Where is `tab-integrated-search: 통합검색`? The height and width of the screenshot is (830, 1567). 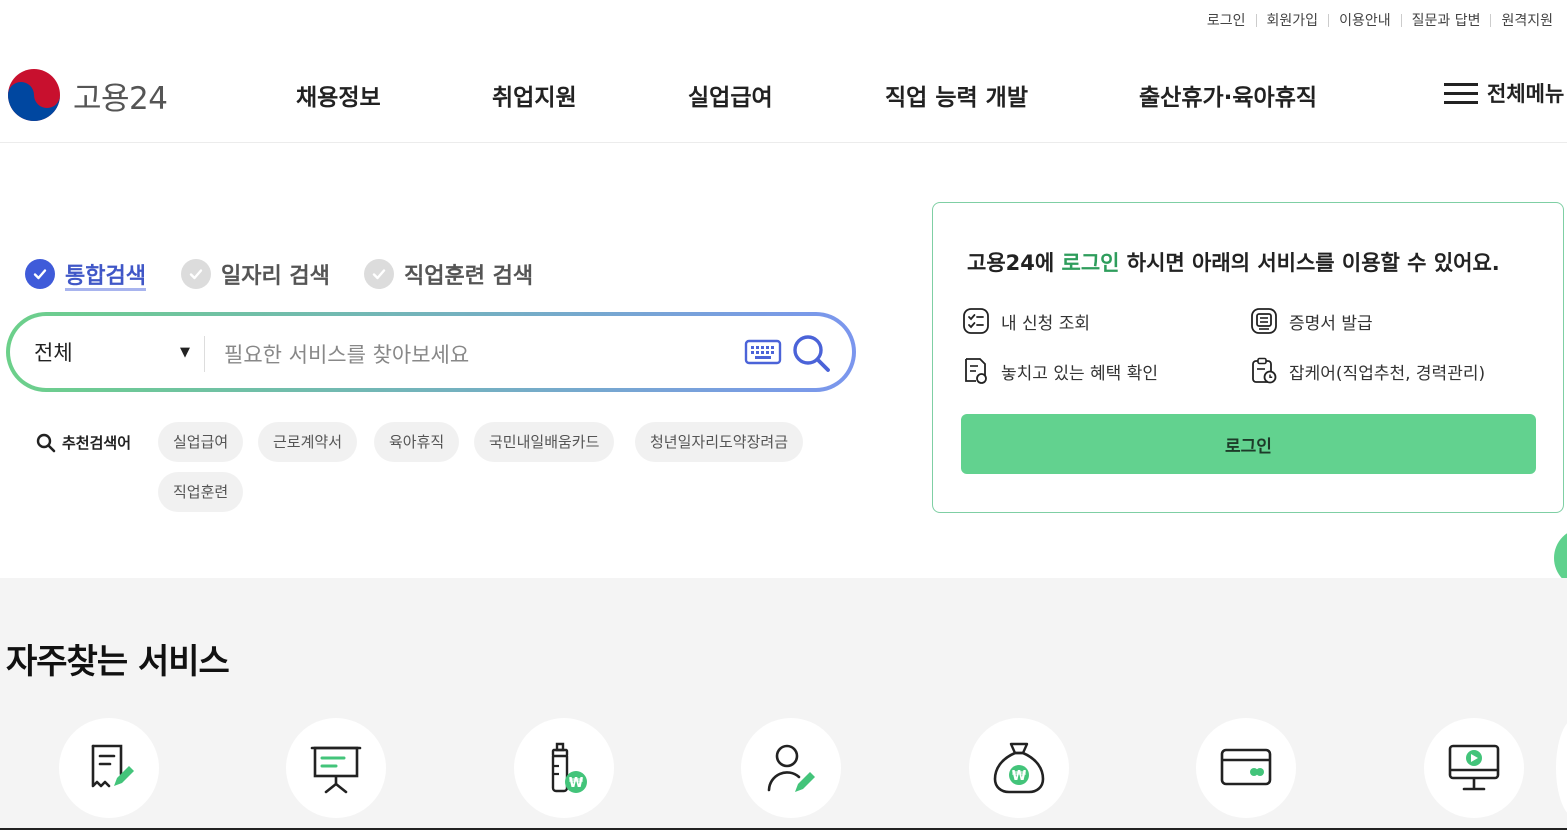 tab-integrated-search: 통합검색 is located at coordinates (85, 274).